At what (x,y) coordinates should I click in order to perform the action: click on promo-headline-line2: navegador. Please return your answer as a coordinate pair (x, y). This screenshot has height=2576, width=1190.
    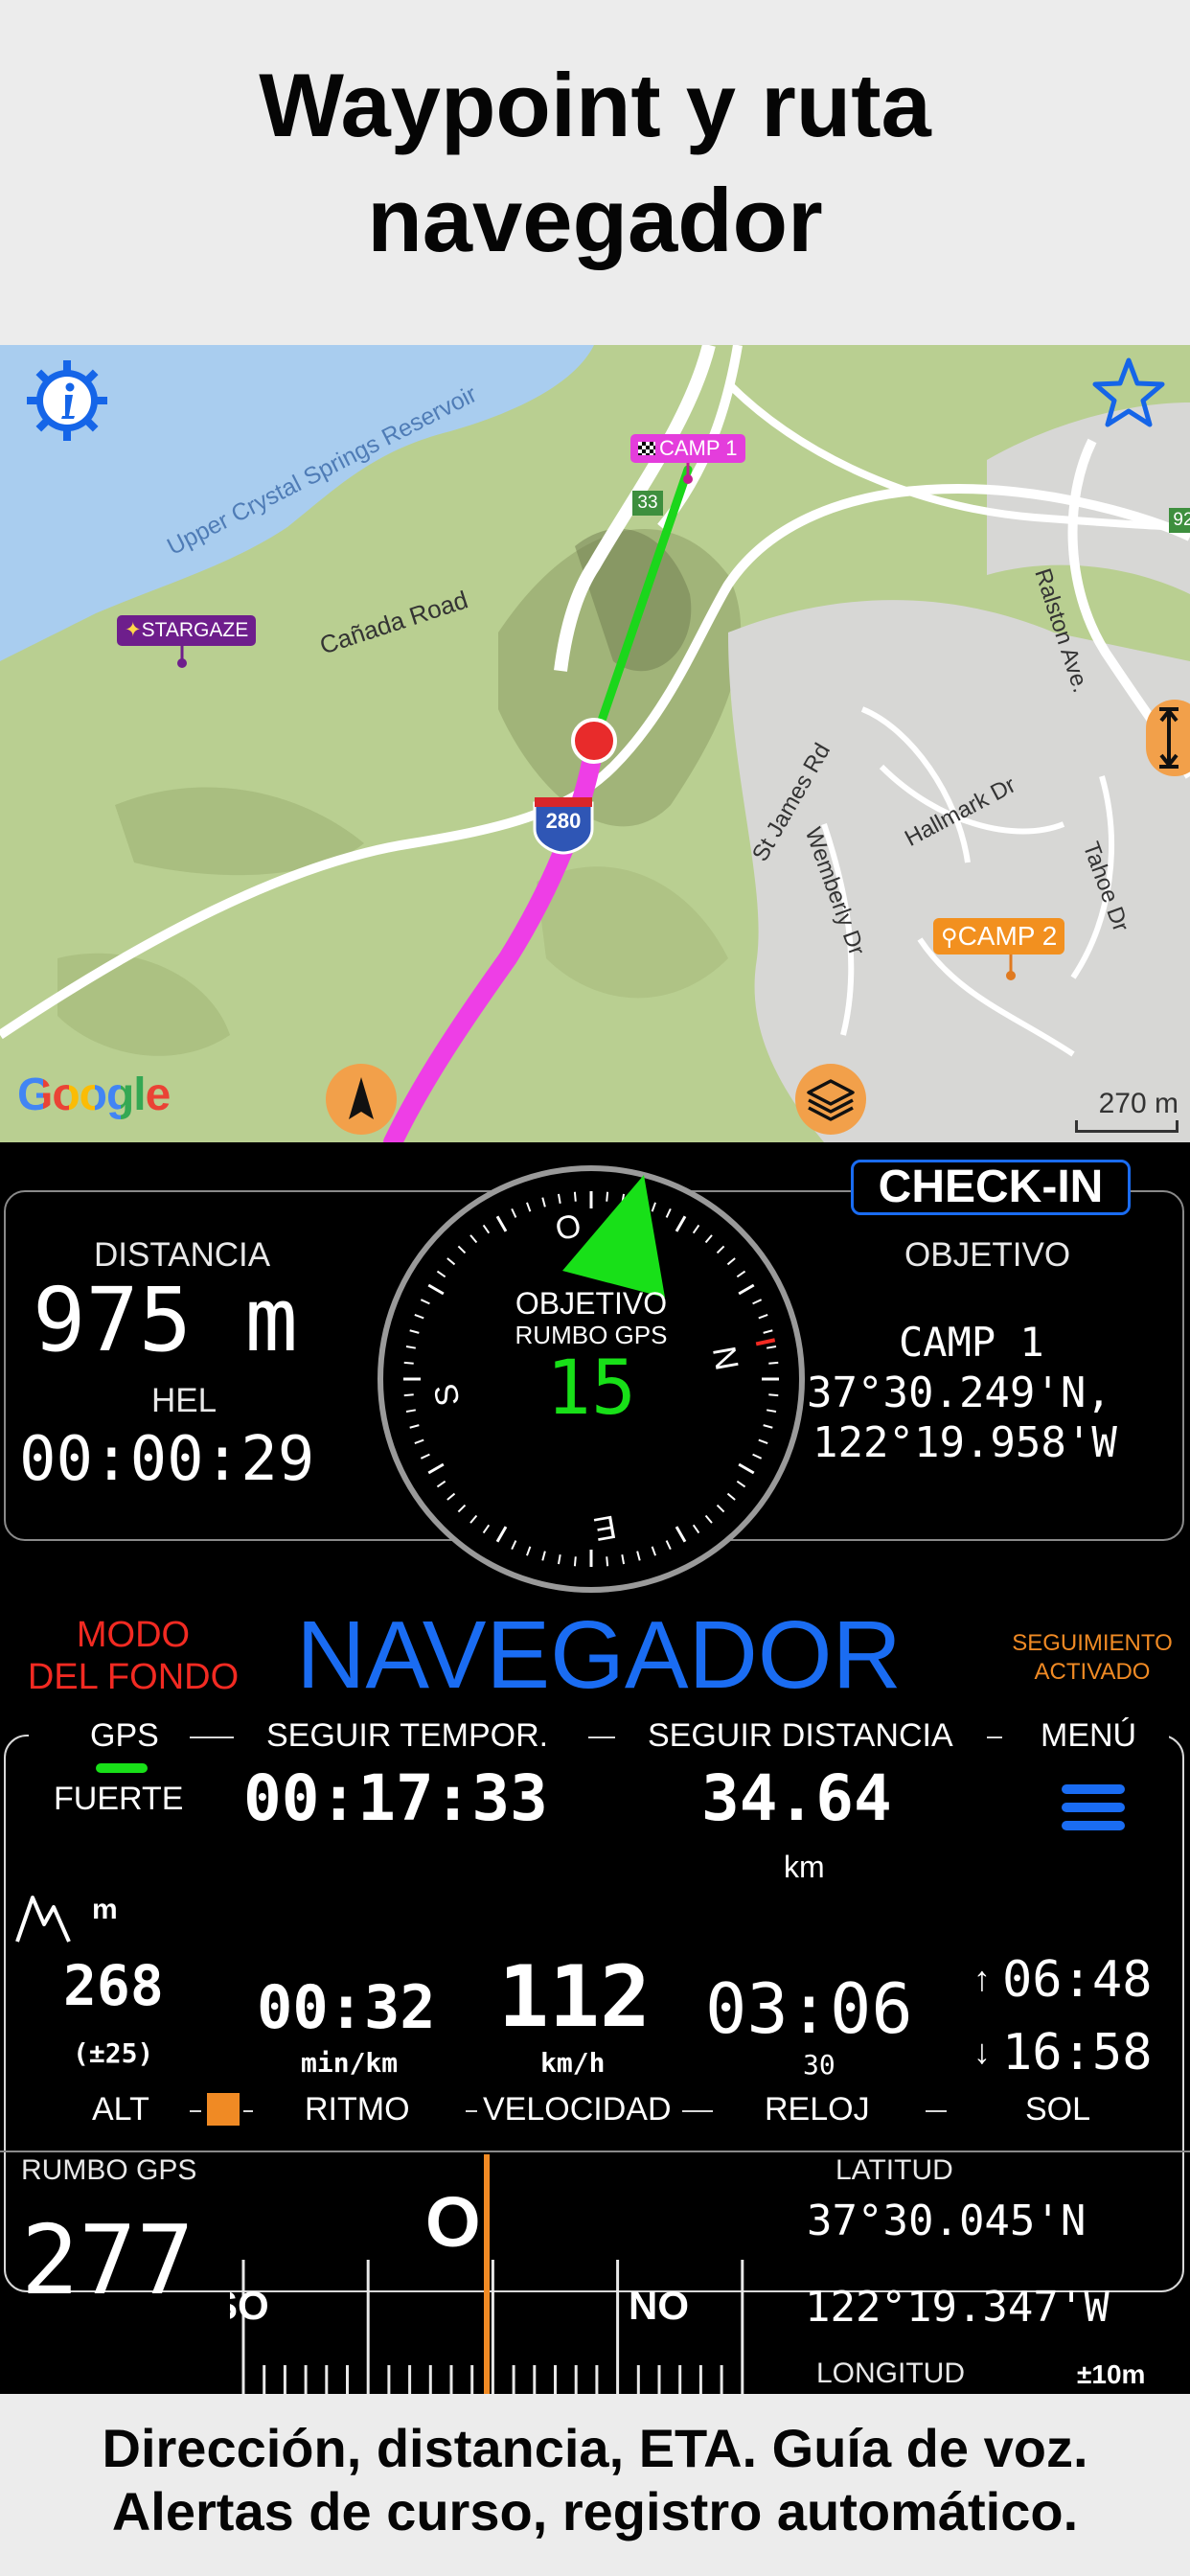
    Looking at the image, I should click on (595, 220).